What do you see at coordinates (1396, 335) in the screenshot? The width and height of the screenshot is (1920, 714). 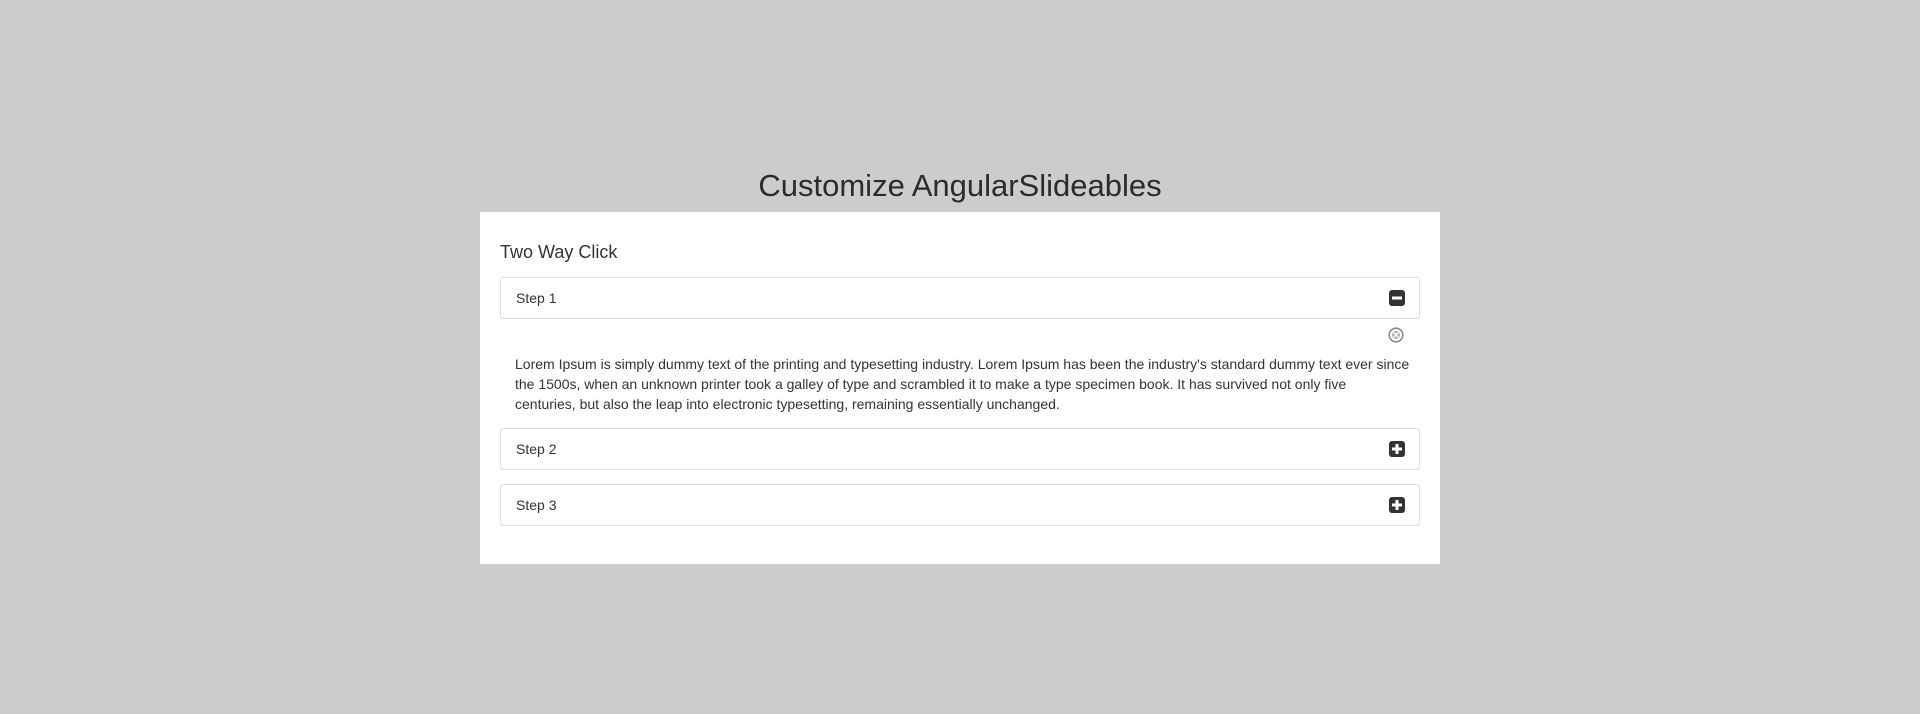 I see `close-circle-icon` at bounding box center [1396, 335].